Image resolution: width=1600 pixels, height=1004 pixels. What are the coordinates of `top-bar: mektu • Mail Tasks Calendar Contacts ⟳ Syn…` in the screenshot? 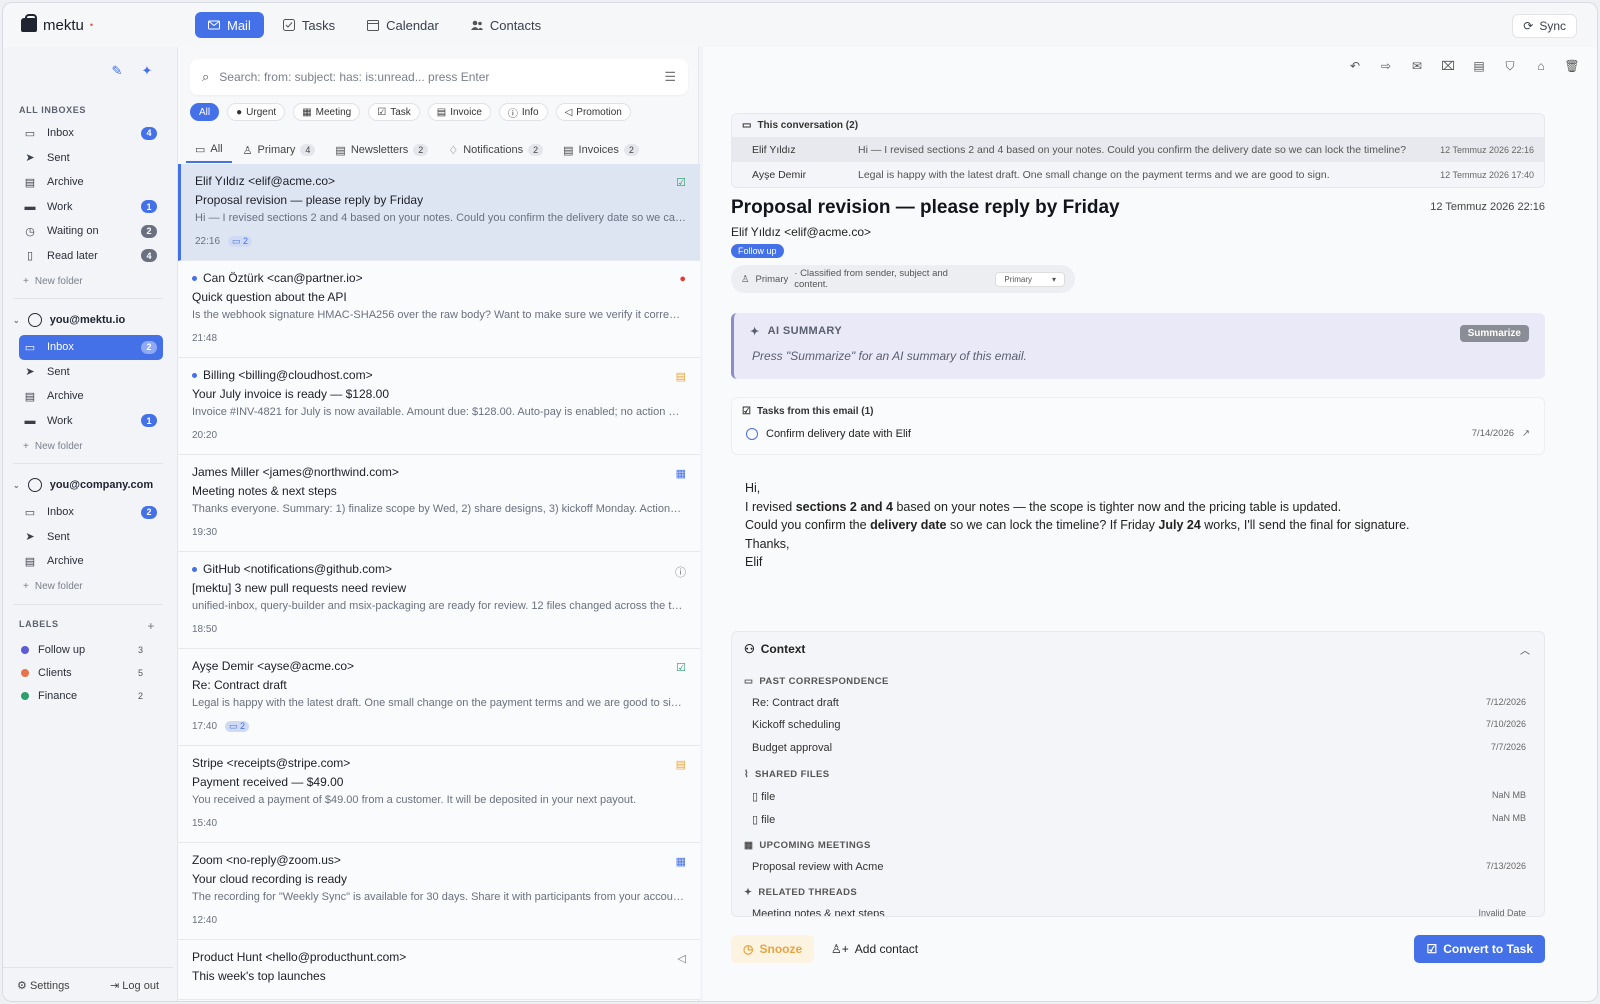 It's located at (800, 25).